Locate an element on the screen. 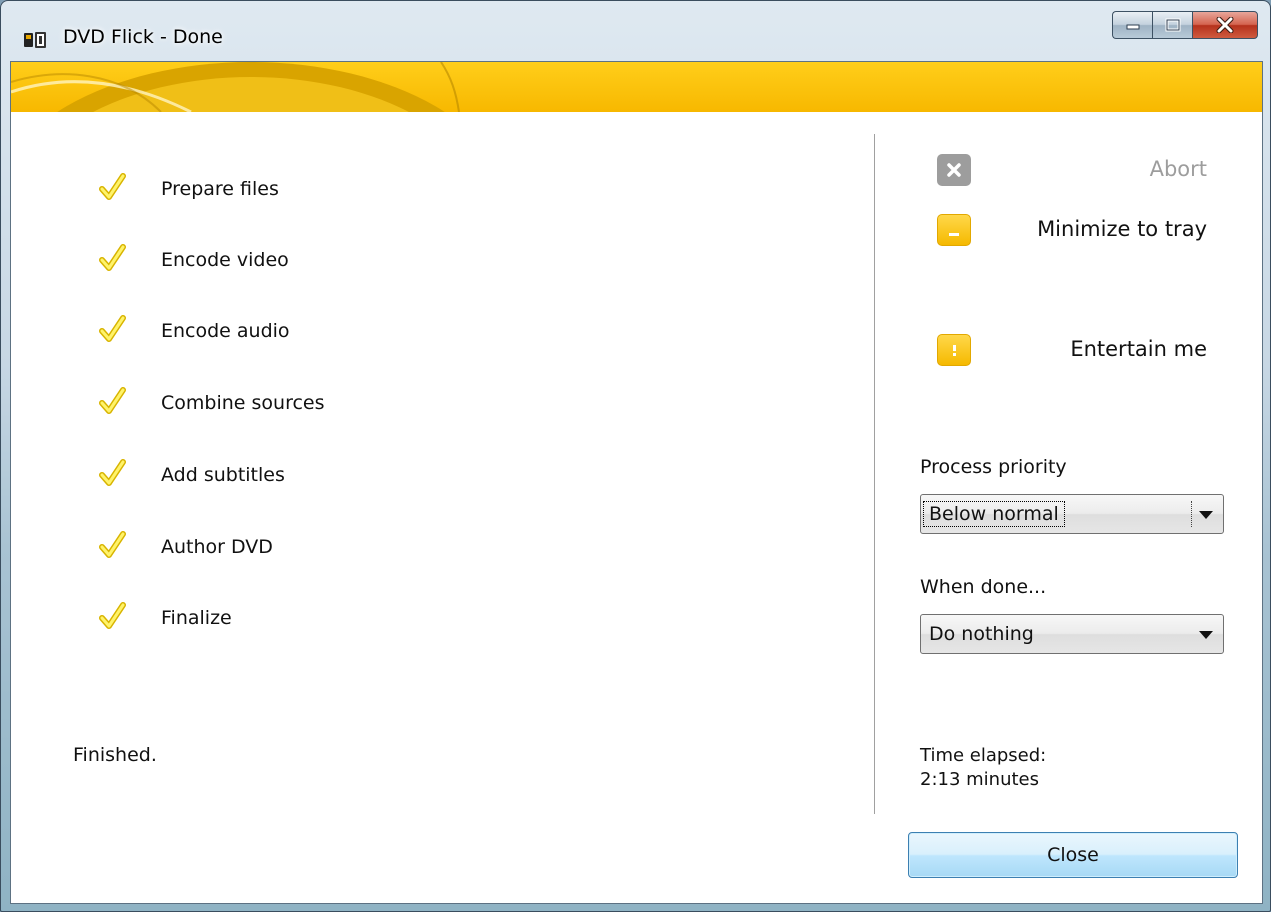 The width and height of the screenshot is (1271, 912). step-label: Finalize is located at coordinates (196, 618).